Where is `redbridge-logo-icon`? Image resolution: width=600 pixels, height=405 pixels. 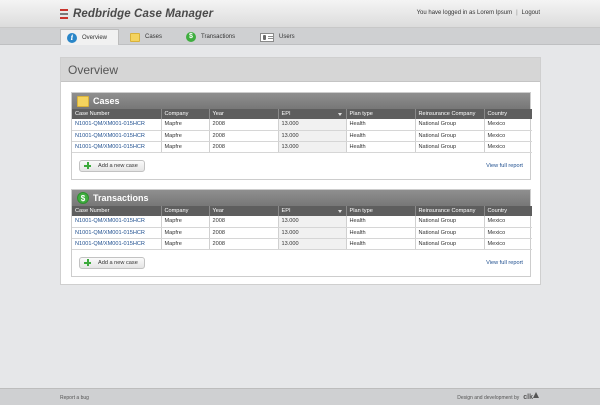 redbridge-logo-icon is located at coordinates (64, 14).